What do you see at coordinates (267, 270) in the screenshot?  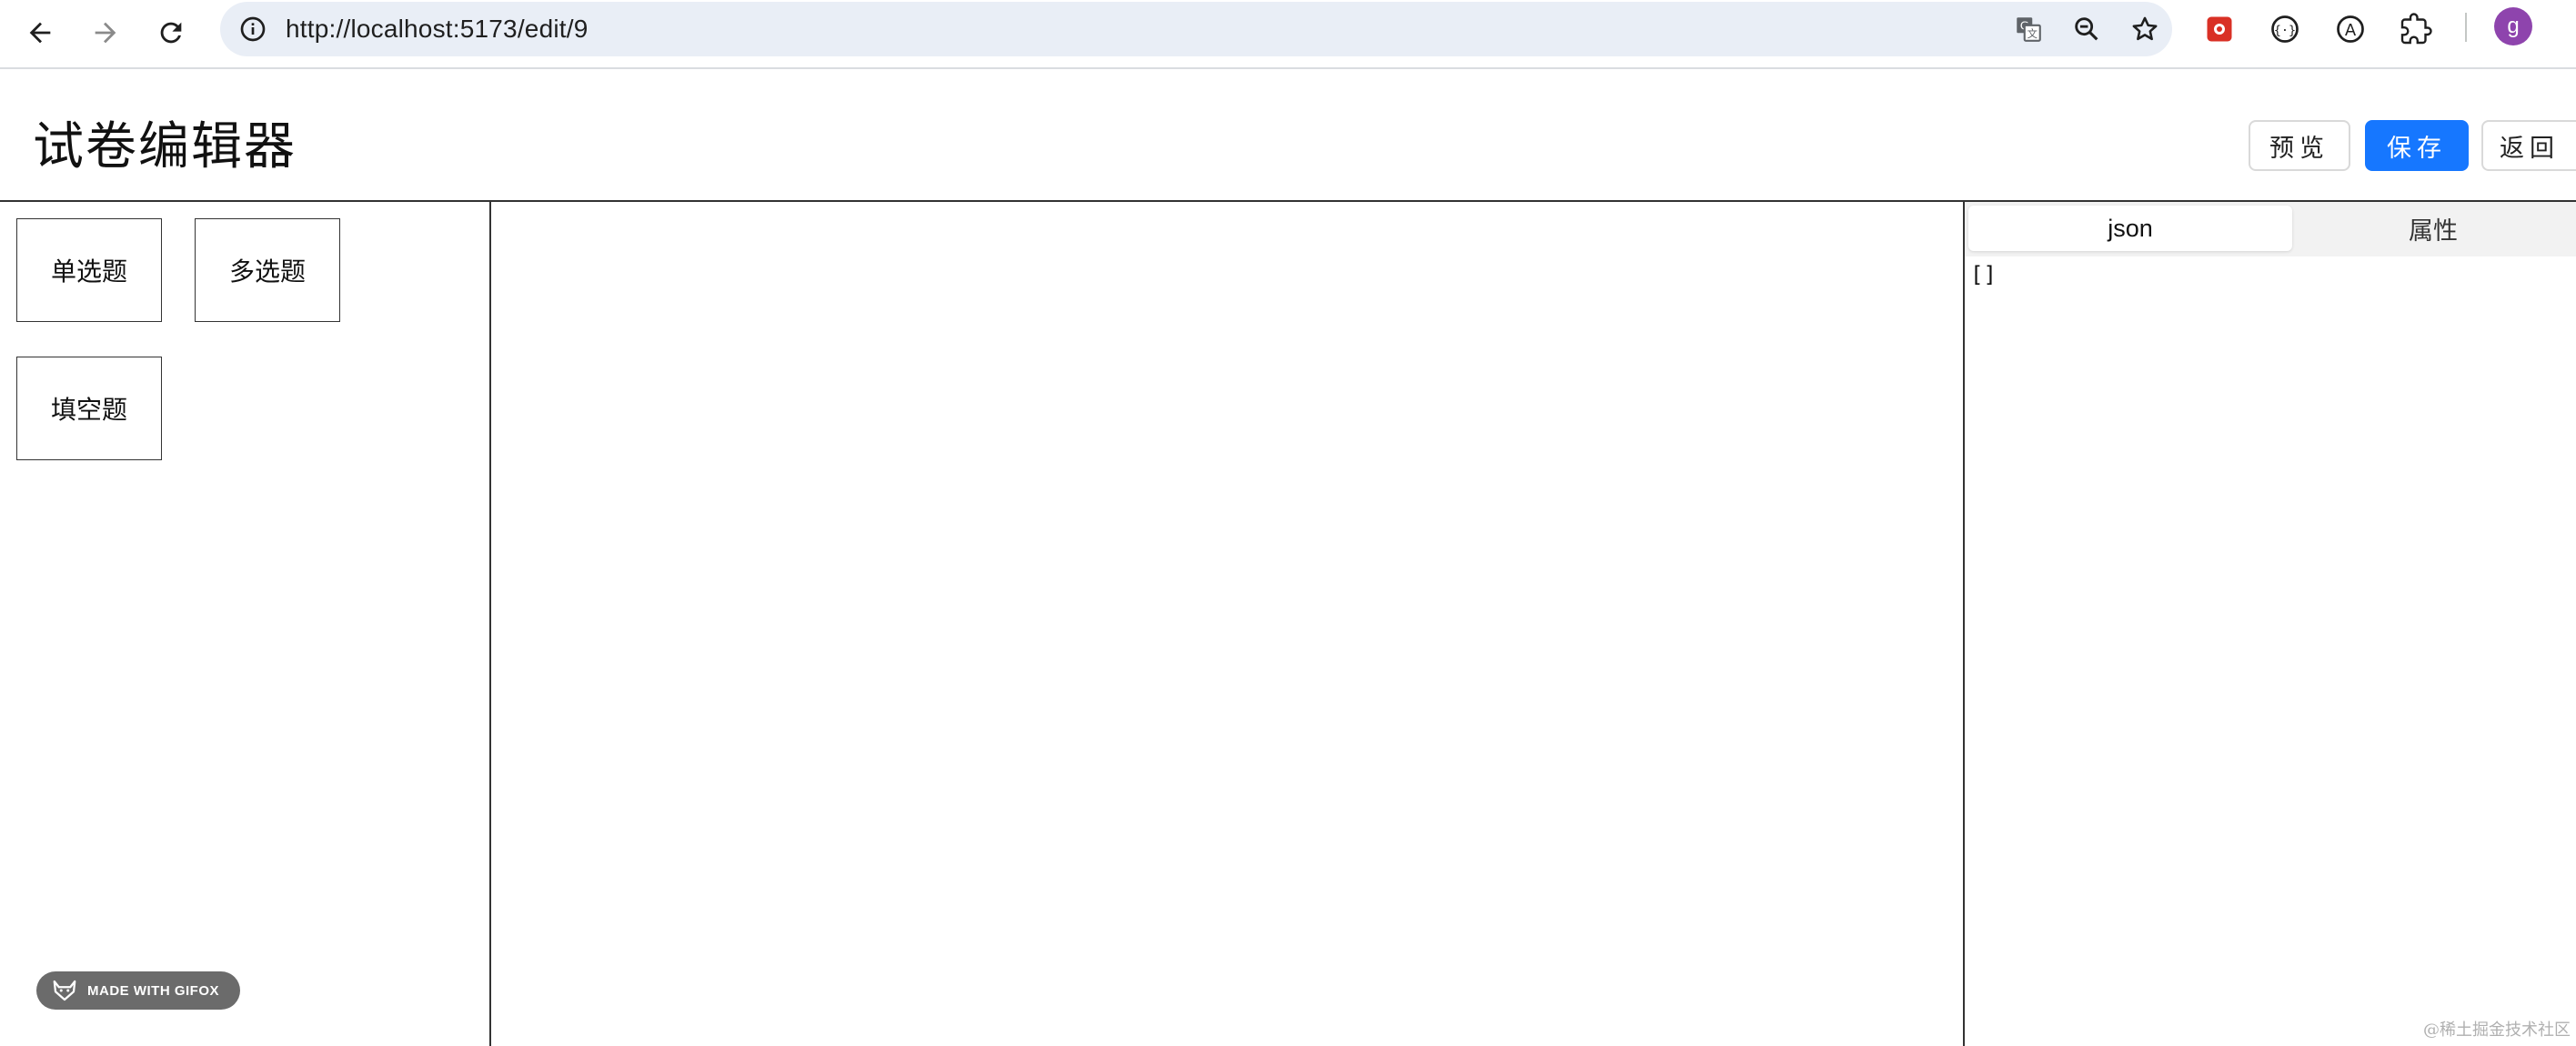 I see `multiple-choice-item: 多选题` at bounding box center [267, 270].